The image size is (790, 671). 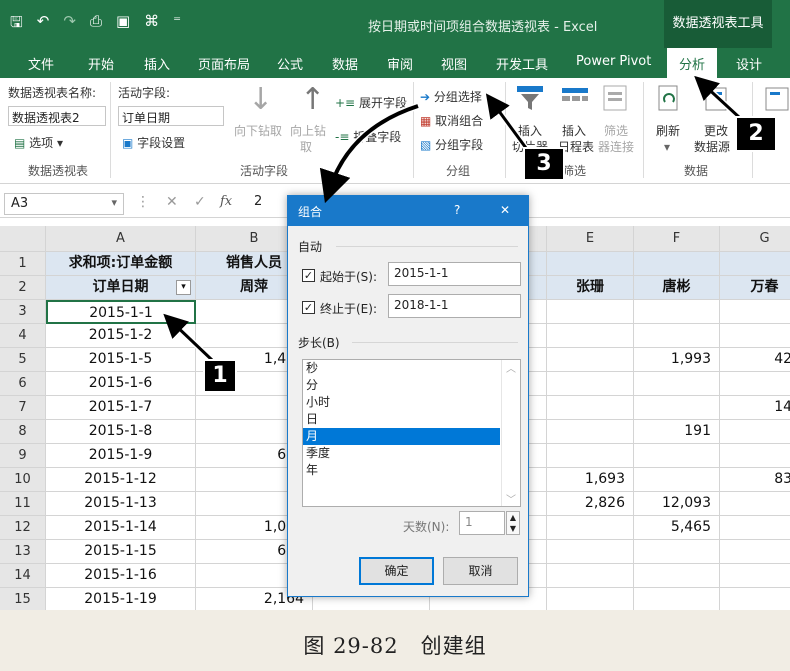 What do you see at coordinates (121, 384) in the screenshot?
I see `table-cell: 2015-1-6` at bounding box center [121, 384].